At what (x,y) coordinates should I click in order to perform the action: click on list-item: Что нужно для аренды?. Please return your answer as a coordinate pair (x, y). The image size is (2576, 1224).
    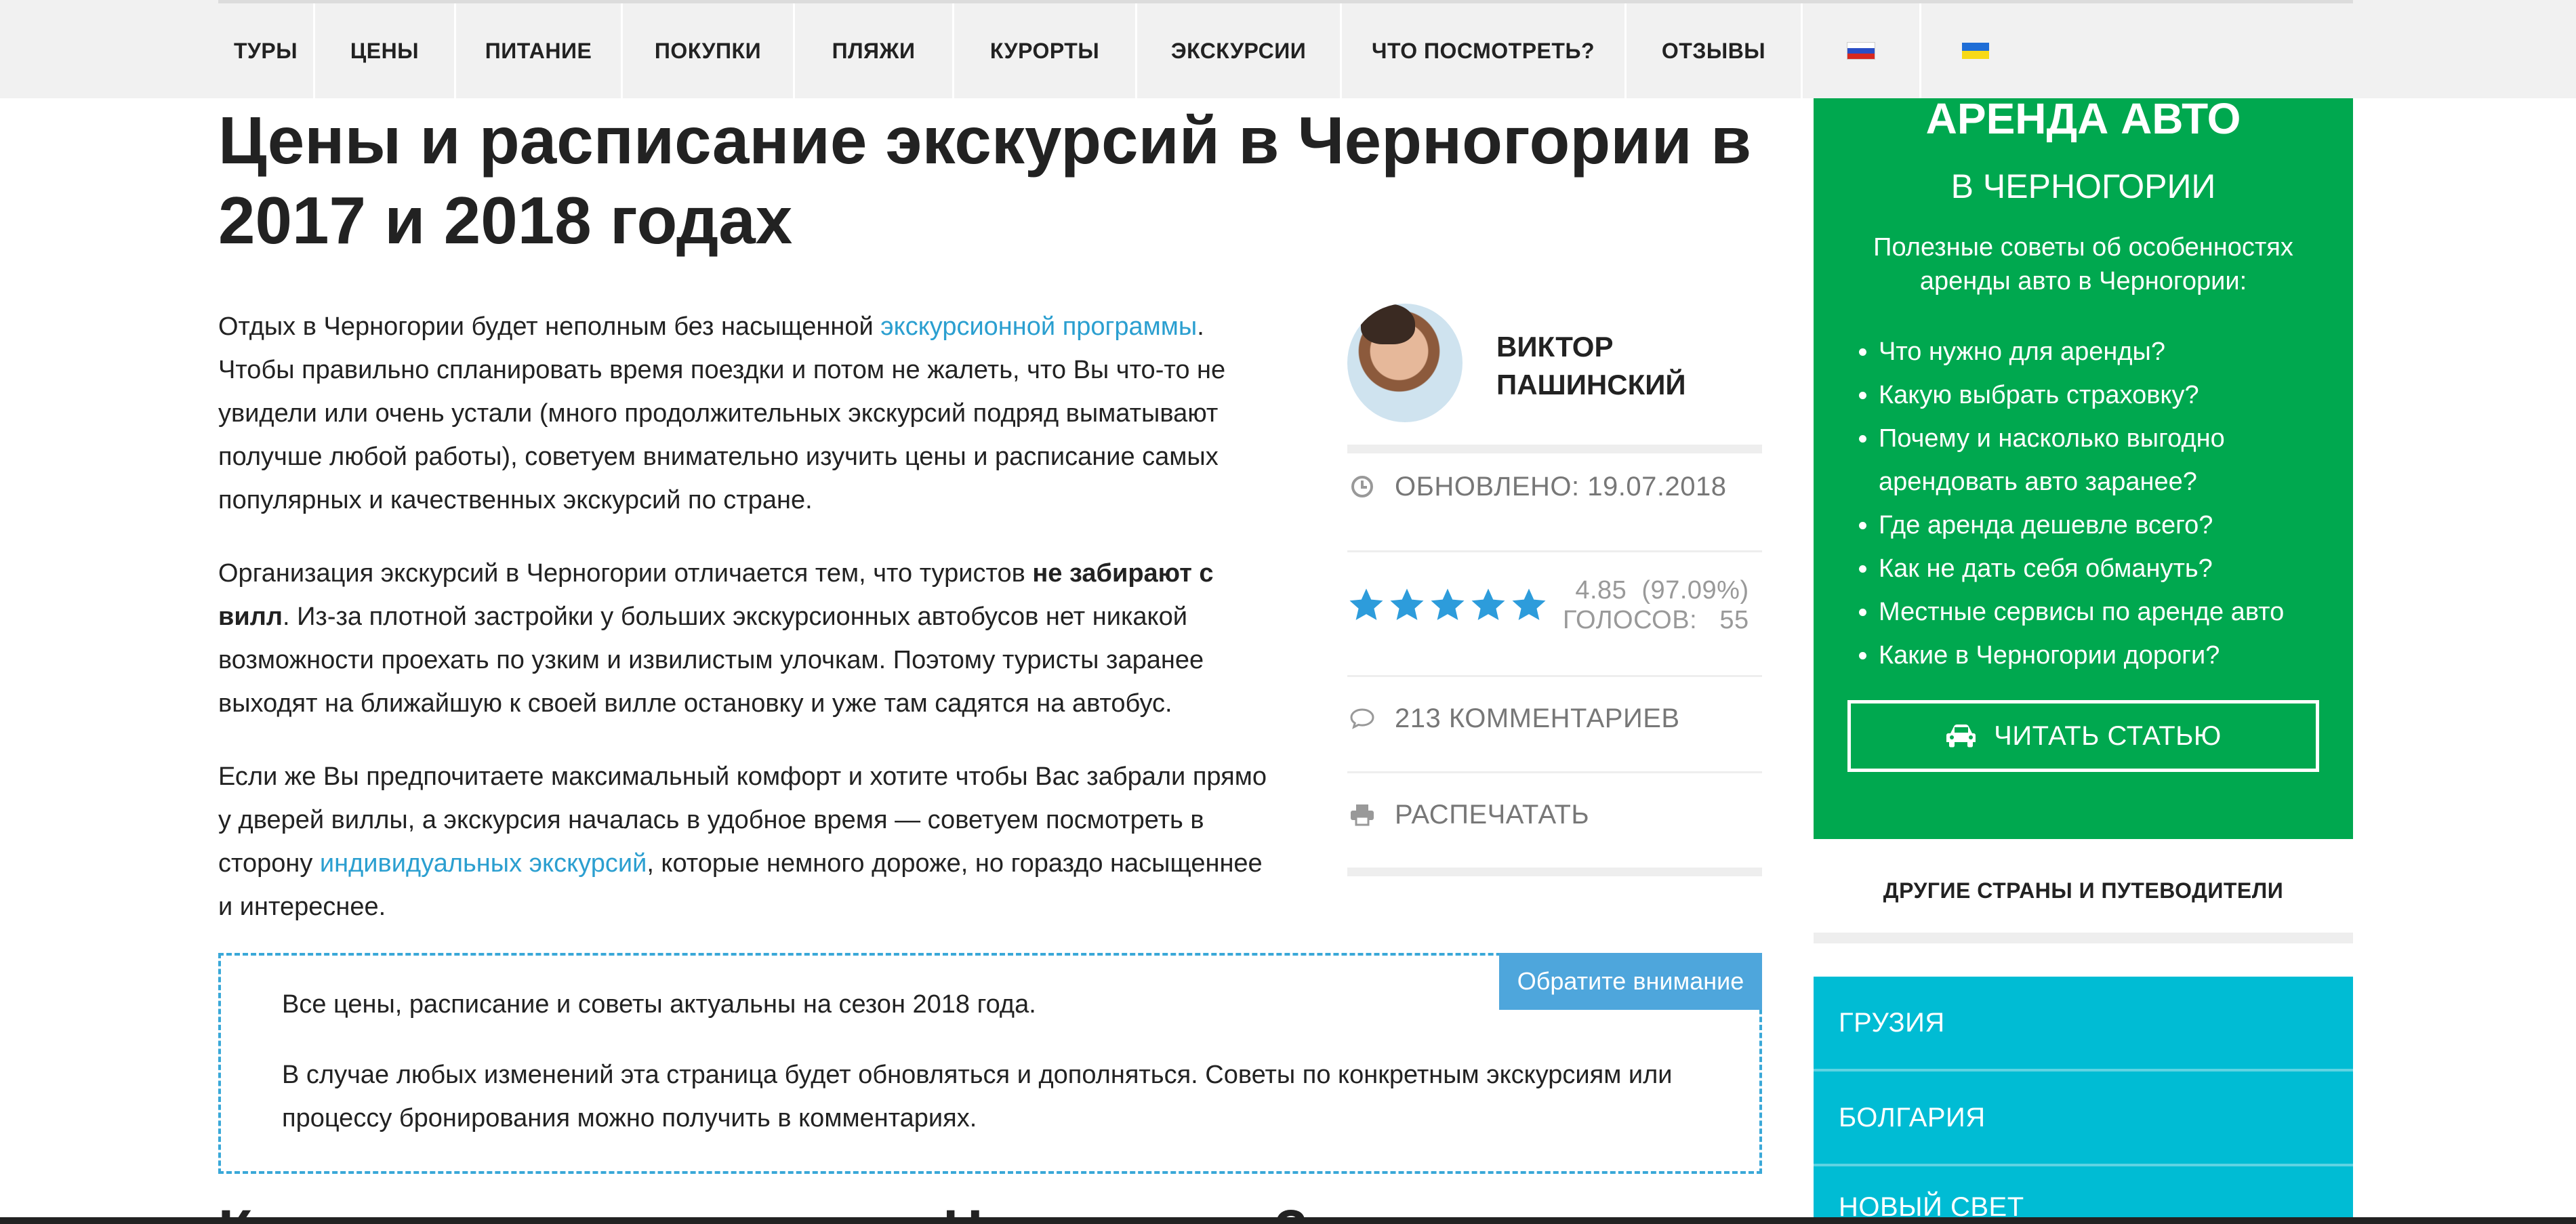
    Looking at the image, I should click on (2116, 351).